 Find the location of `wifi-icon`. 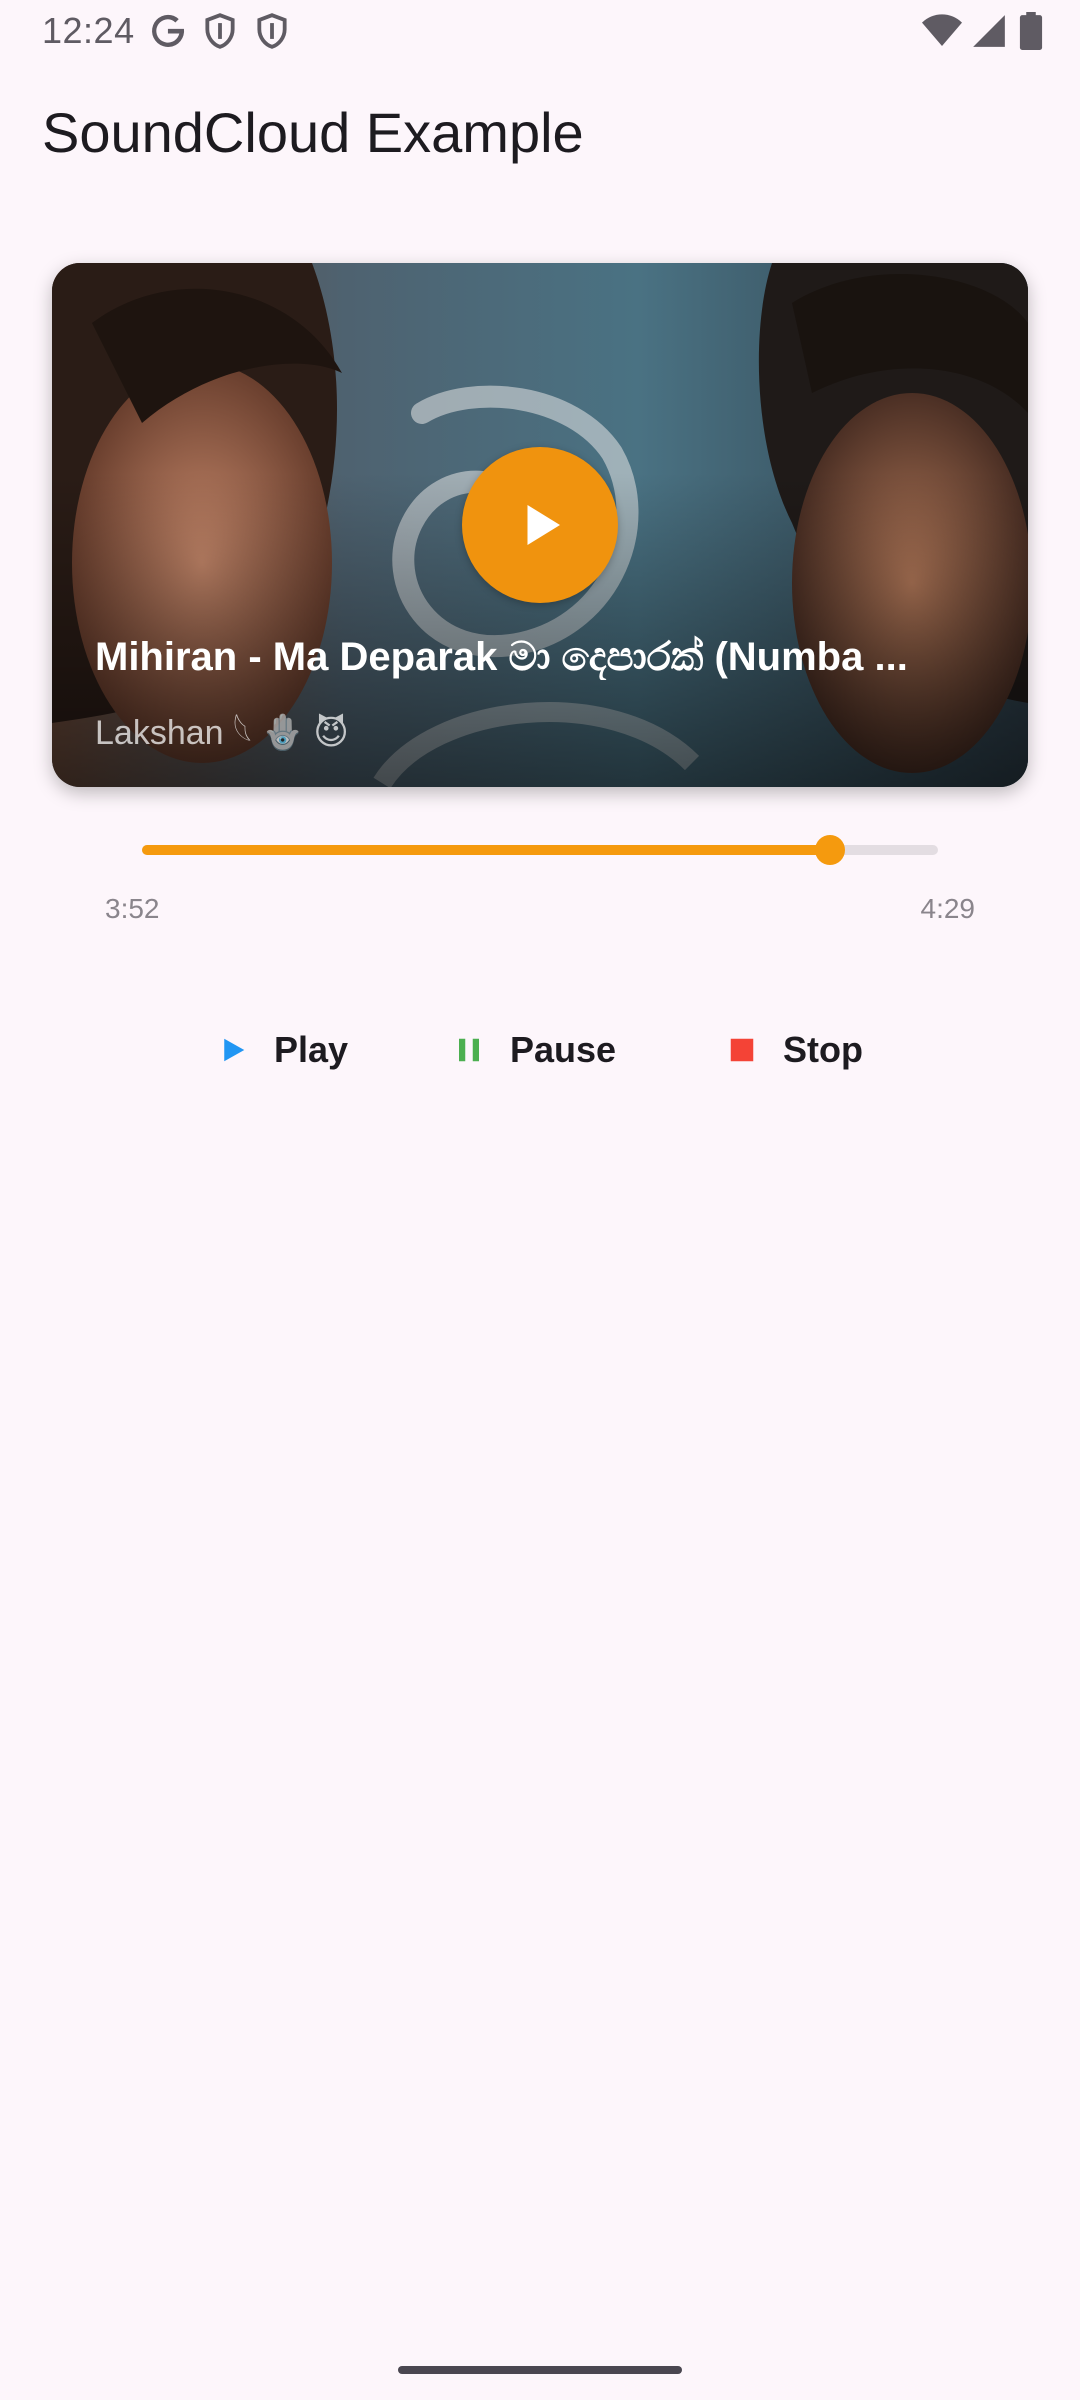

wifi-icon is located at coordinates (942, 31).